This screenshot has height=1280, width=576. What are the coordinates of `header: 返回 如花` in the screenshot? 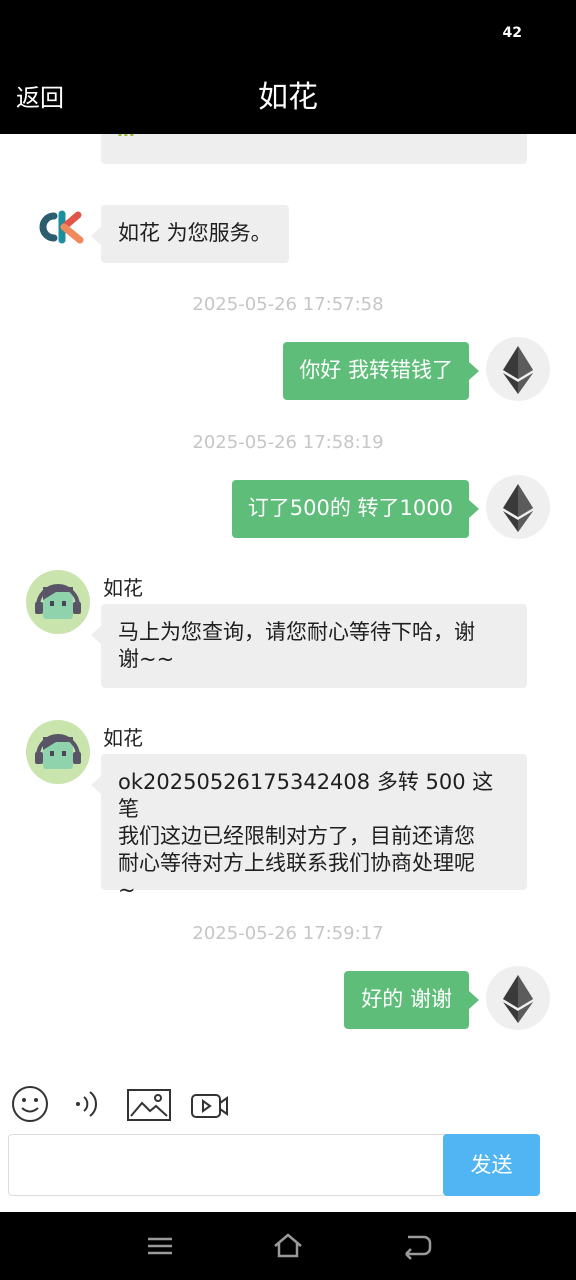 It's located at (288, 100).